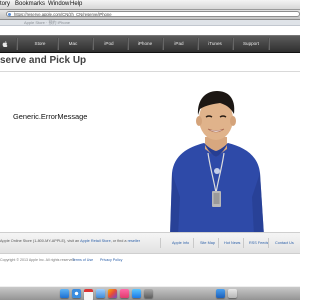  What do you see at coordinates (73, 44) in the screenshot?
I see `nav-mac: Mac` at bounding box center [73, 44].